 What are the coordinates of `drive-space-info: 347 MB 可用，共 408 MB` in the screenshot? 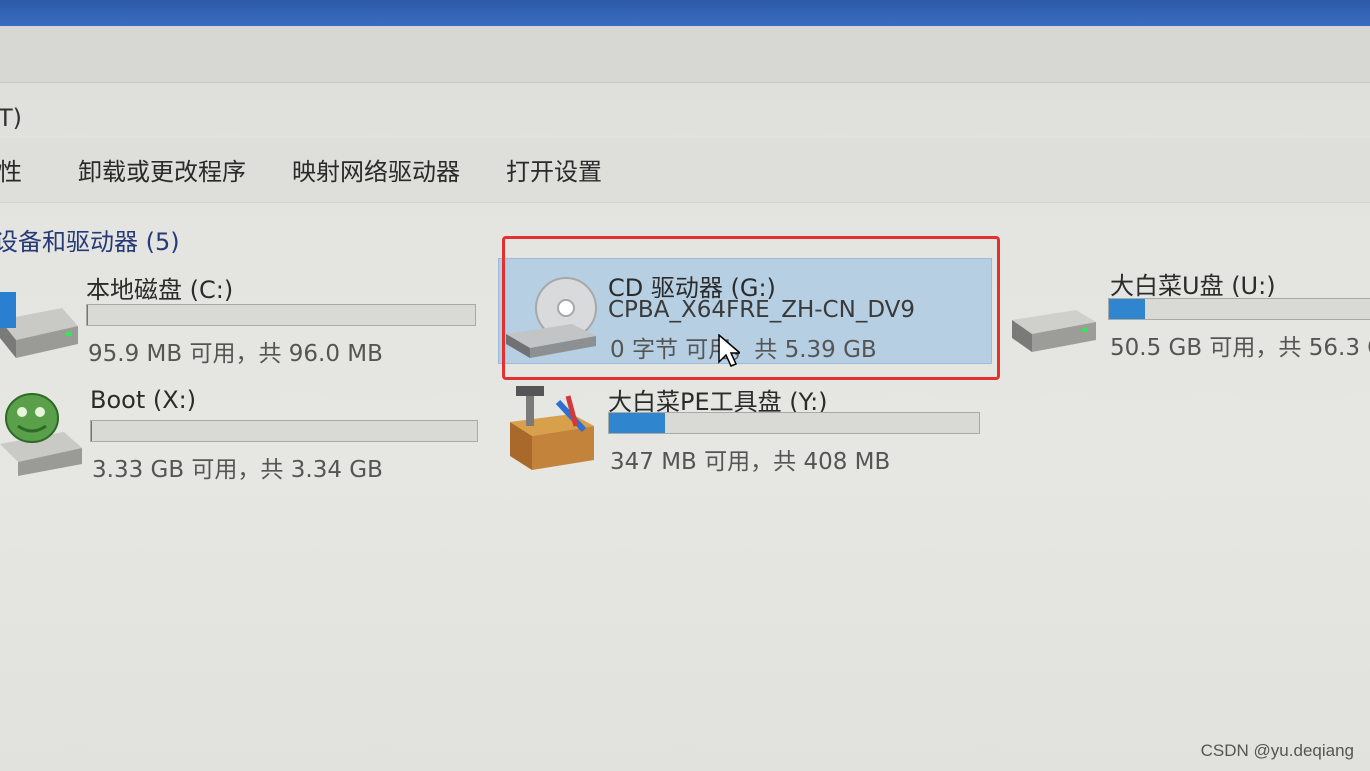 It's located at (750, 462).